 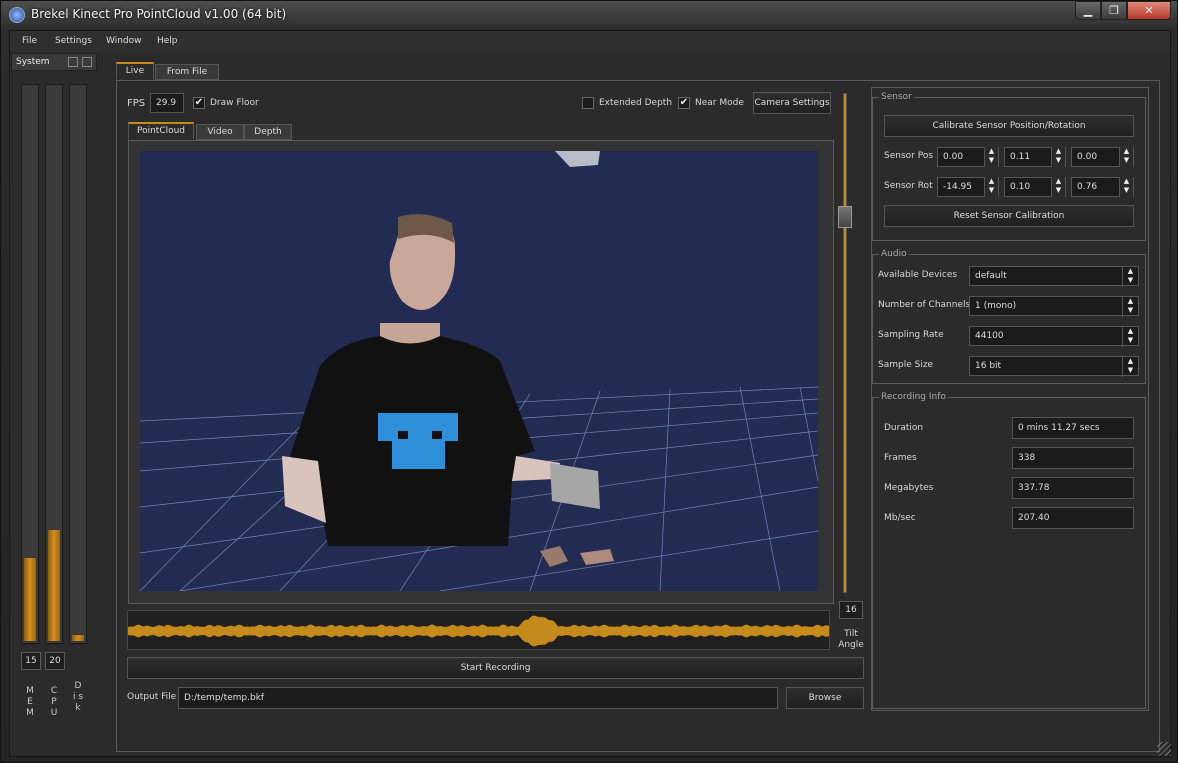 What do you see at coordinates (87, 62) in the screenshot?
I see `close-panel-icon` at bounding box center [87, 62].